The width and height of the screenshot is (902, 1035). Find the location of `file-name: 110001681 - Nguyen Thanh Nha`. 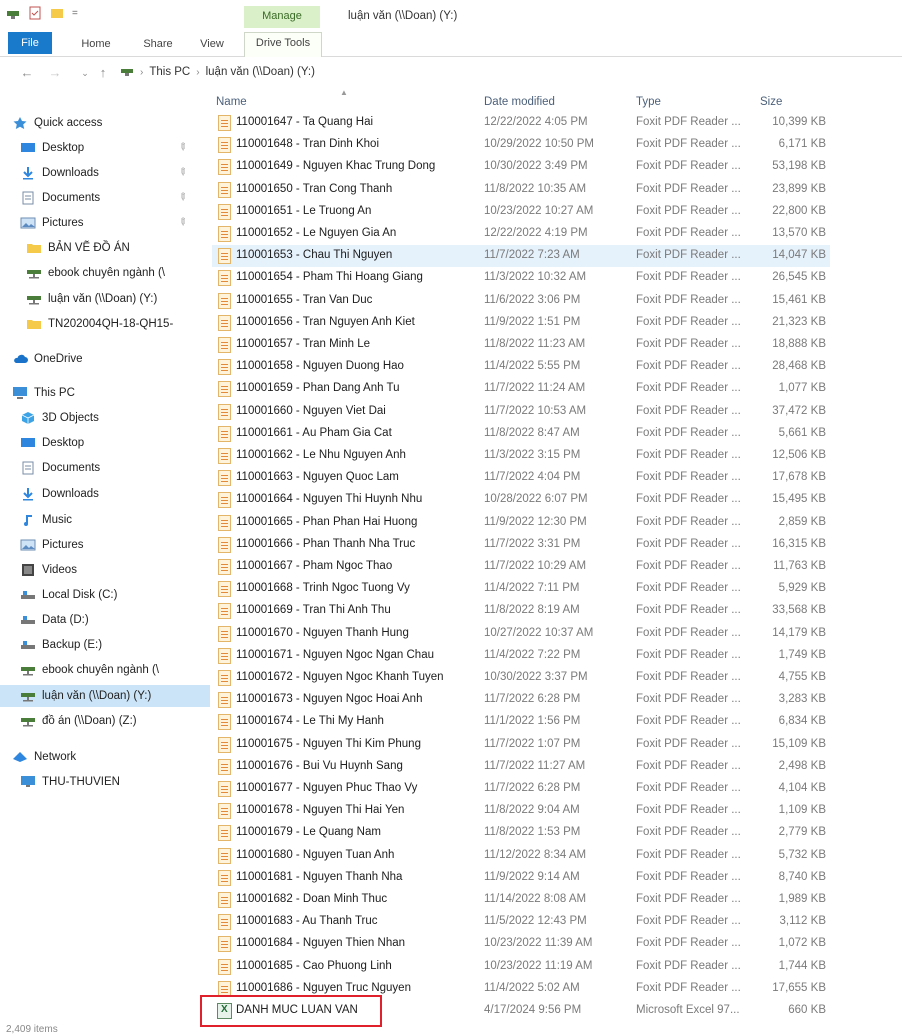

file-name: 110001681 - Nguyen Thanh Nha is located at coordinates (319, 876).